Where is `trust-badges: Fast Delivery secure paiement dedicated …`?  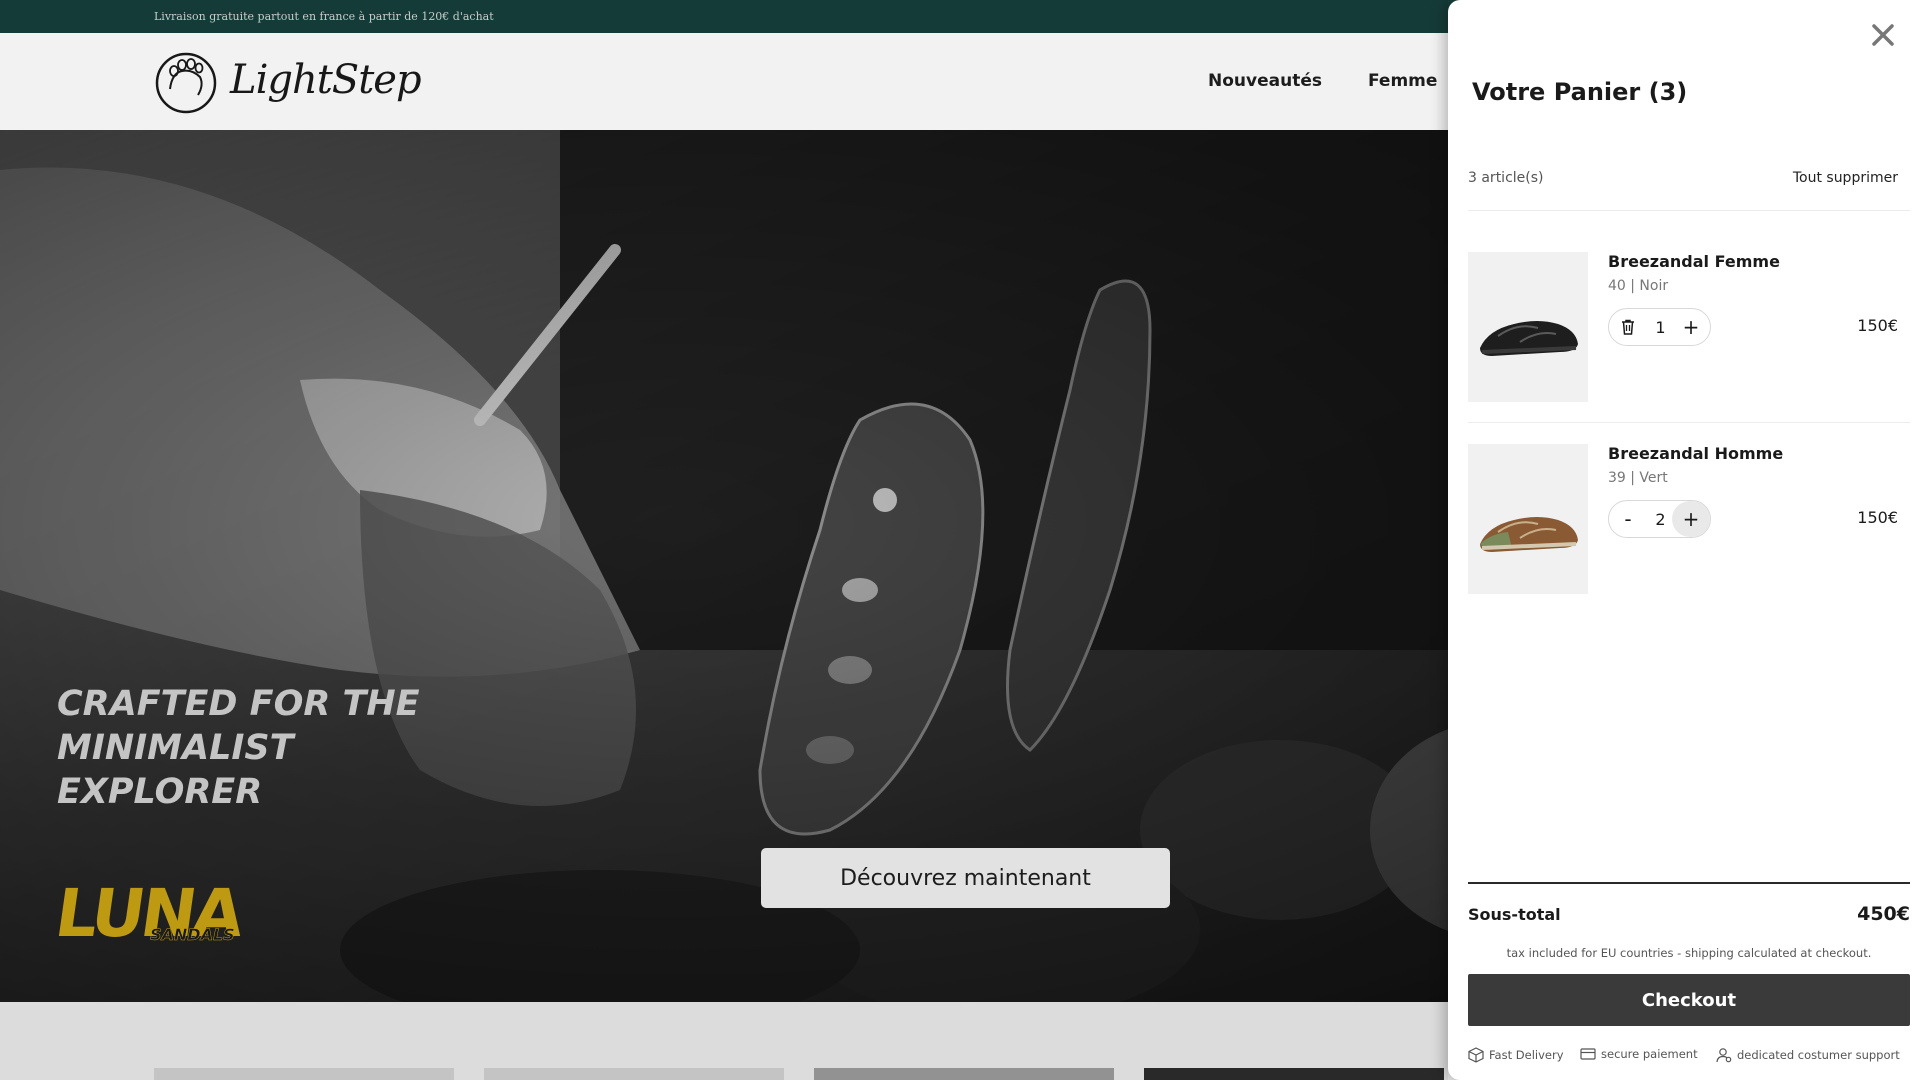
trust-badges: Fast Delivery secure paiement dedicated … is located at coordinates (1694, 1057).